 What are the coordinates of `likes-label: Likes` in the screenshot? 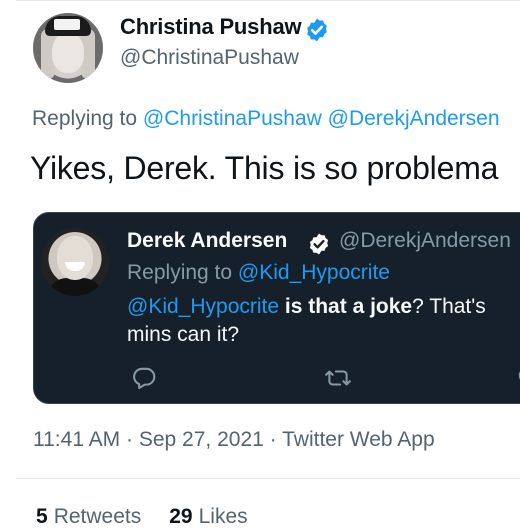 It's located at (223, 516).